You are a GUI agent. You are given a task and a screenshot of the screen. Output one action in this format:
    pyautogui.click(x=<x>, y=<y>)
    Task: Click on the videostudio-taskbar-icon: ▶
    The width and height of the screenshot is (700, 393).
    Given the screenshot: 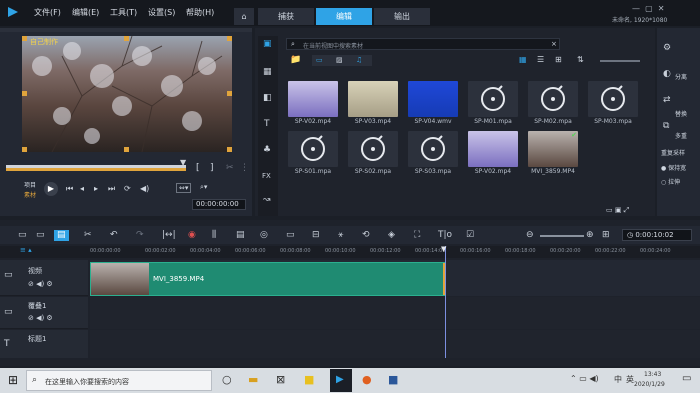 What is the action you would take?
    pyautogui.click(x=341, y=380)
    